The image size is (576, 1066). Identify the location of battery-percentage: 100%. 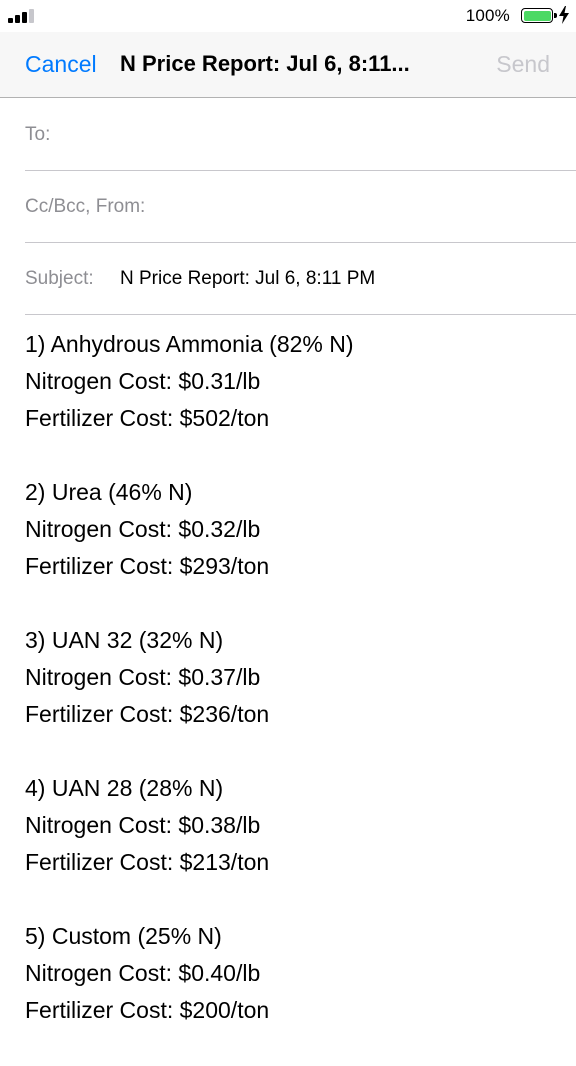
(487, 15).